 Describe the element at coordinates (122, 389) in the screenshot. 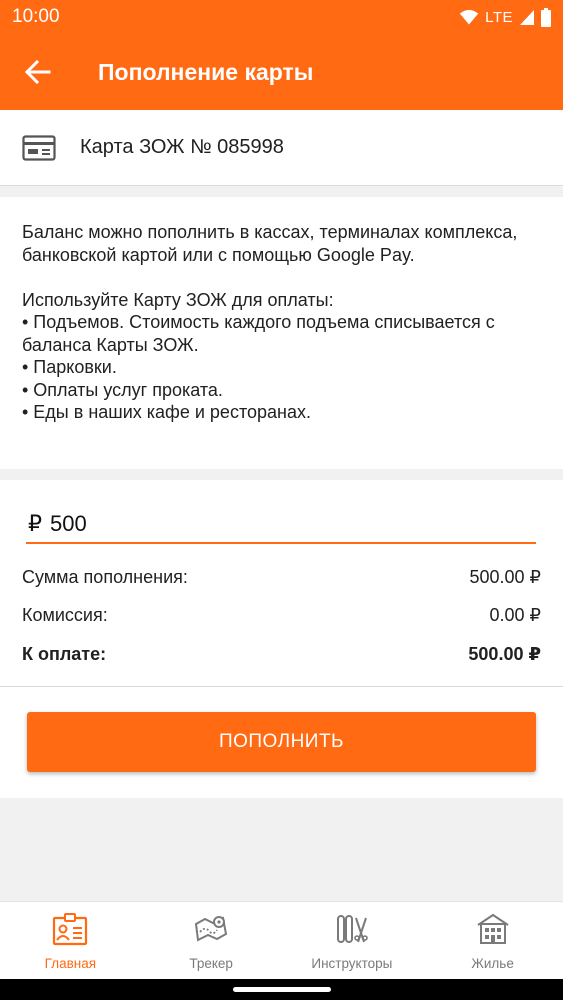

I see `info-bullet: • Оплаты услуг проката.` at that location.